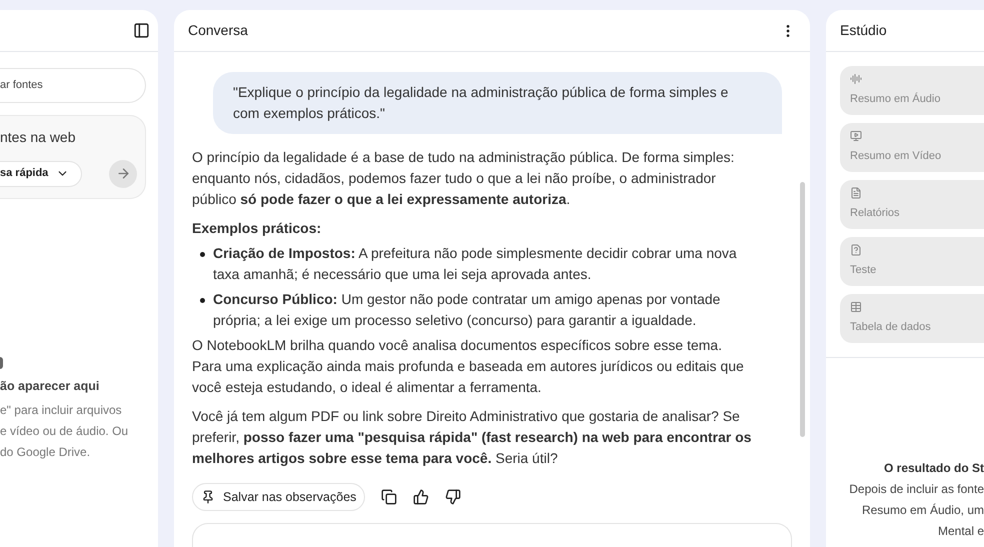 The image size is (984, 547). What do you see at coordinates (472, 437) in the screenshot?
I see `response-paragraph: Você já tem algum PDF ou link sobre Direito Administrativo que gostaria de analisar? Se preferir, posso fazer uma "pesquisa rápida" (fast research) na web para encontrar os melhores artigos sobre esse tema para você. Seria útil?` at bounding box center [472, 437].